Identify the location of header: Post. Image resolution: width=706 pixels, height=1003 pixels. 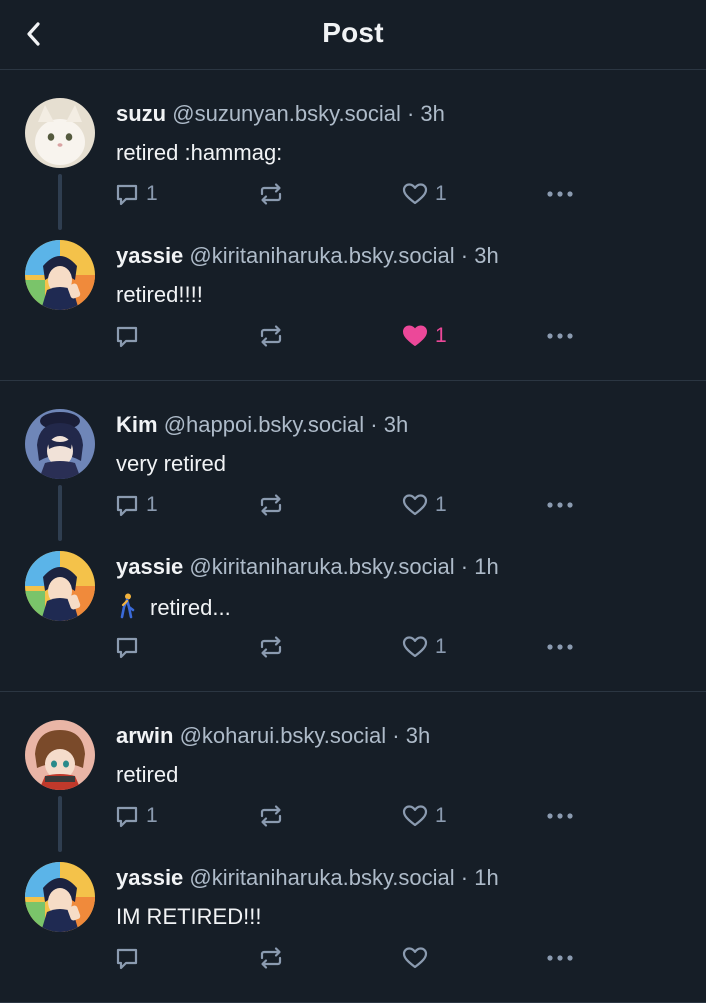
(353, 35).